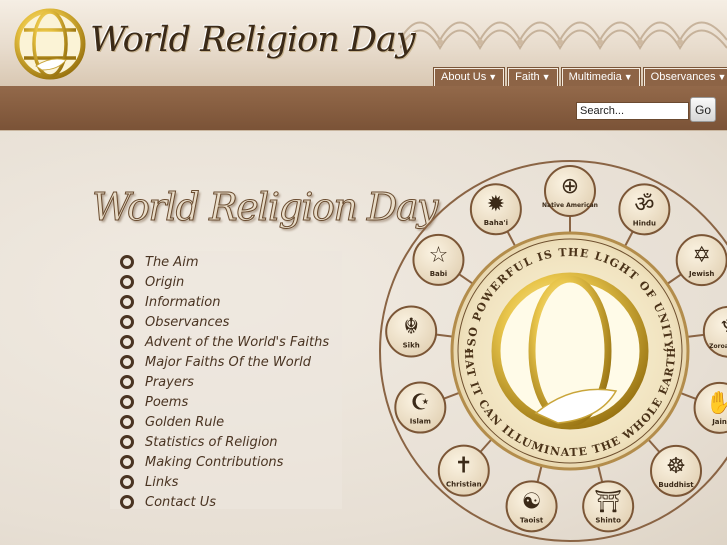  Describe the element at coordinates (496, 223) in the screenshot. I see `medallion-label: Baha'i` at that location.